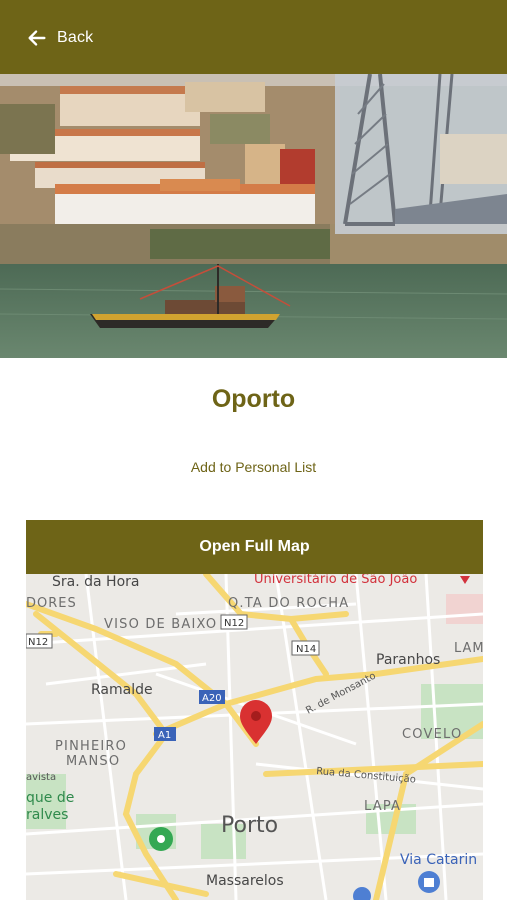 The height and width of the screenshot is (900, 507). What do you see at coordinates (306, 649) in the screenshot?
I see `map-label-n14: N14` at bounding box center [306, 649].